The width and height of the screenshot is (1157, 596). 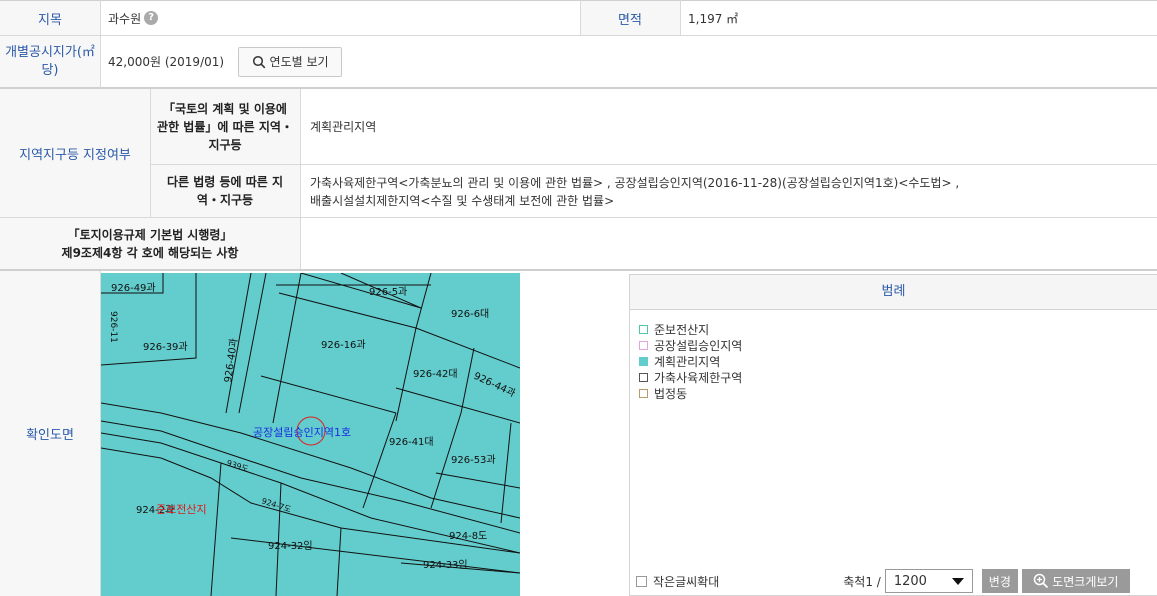 I want to click on small-text-checkbox, so click(x=641, y=581).